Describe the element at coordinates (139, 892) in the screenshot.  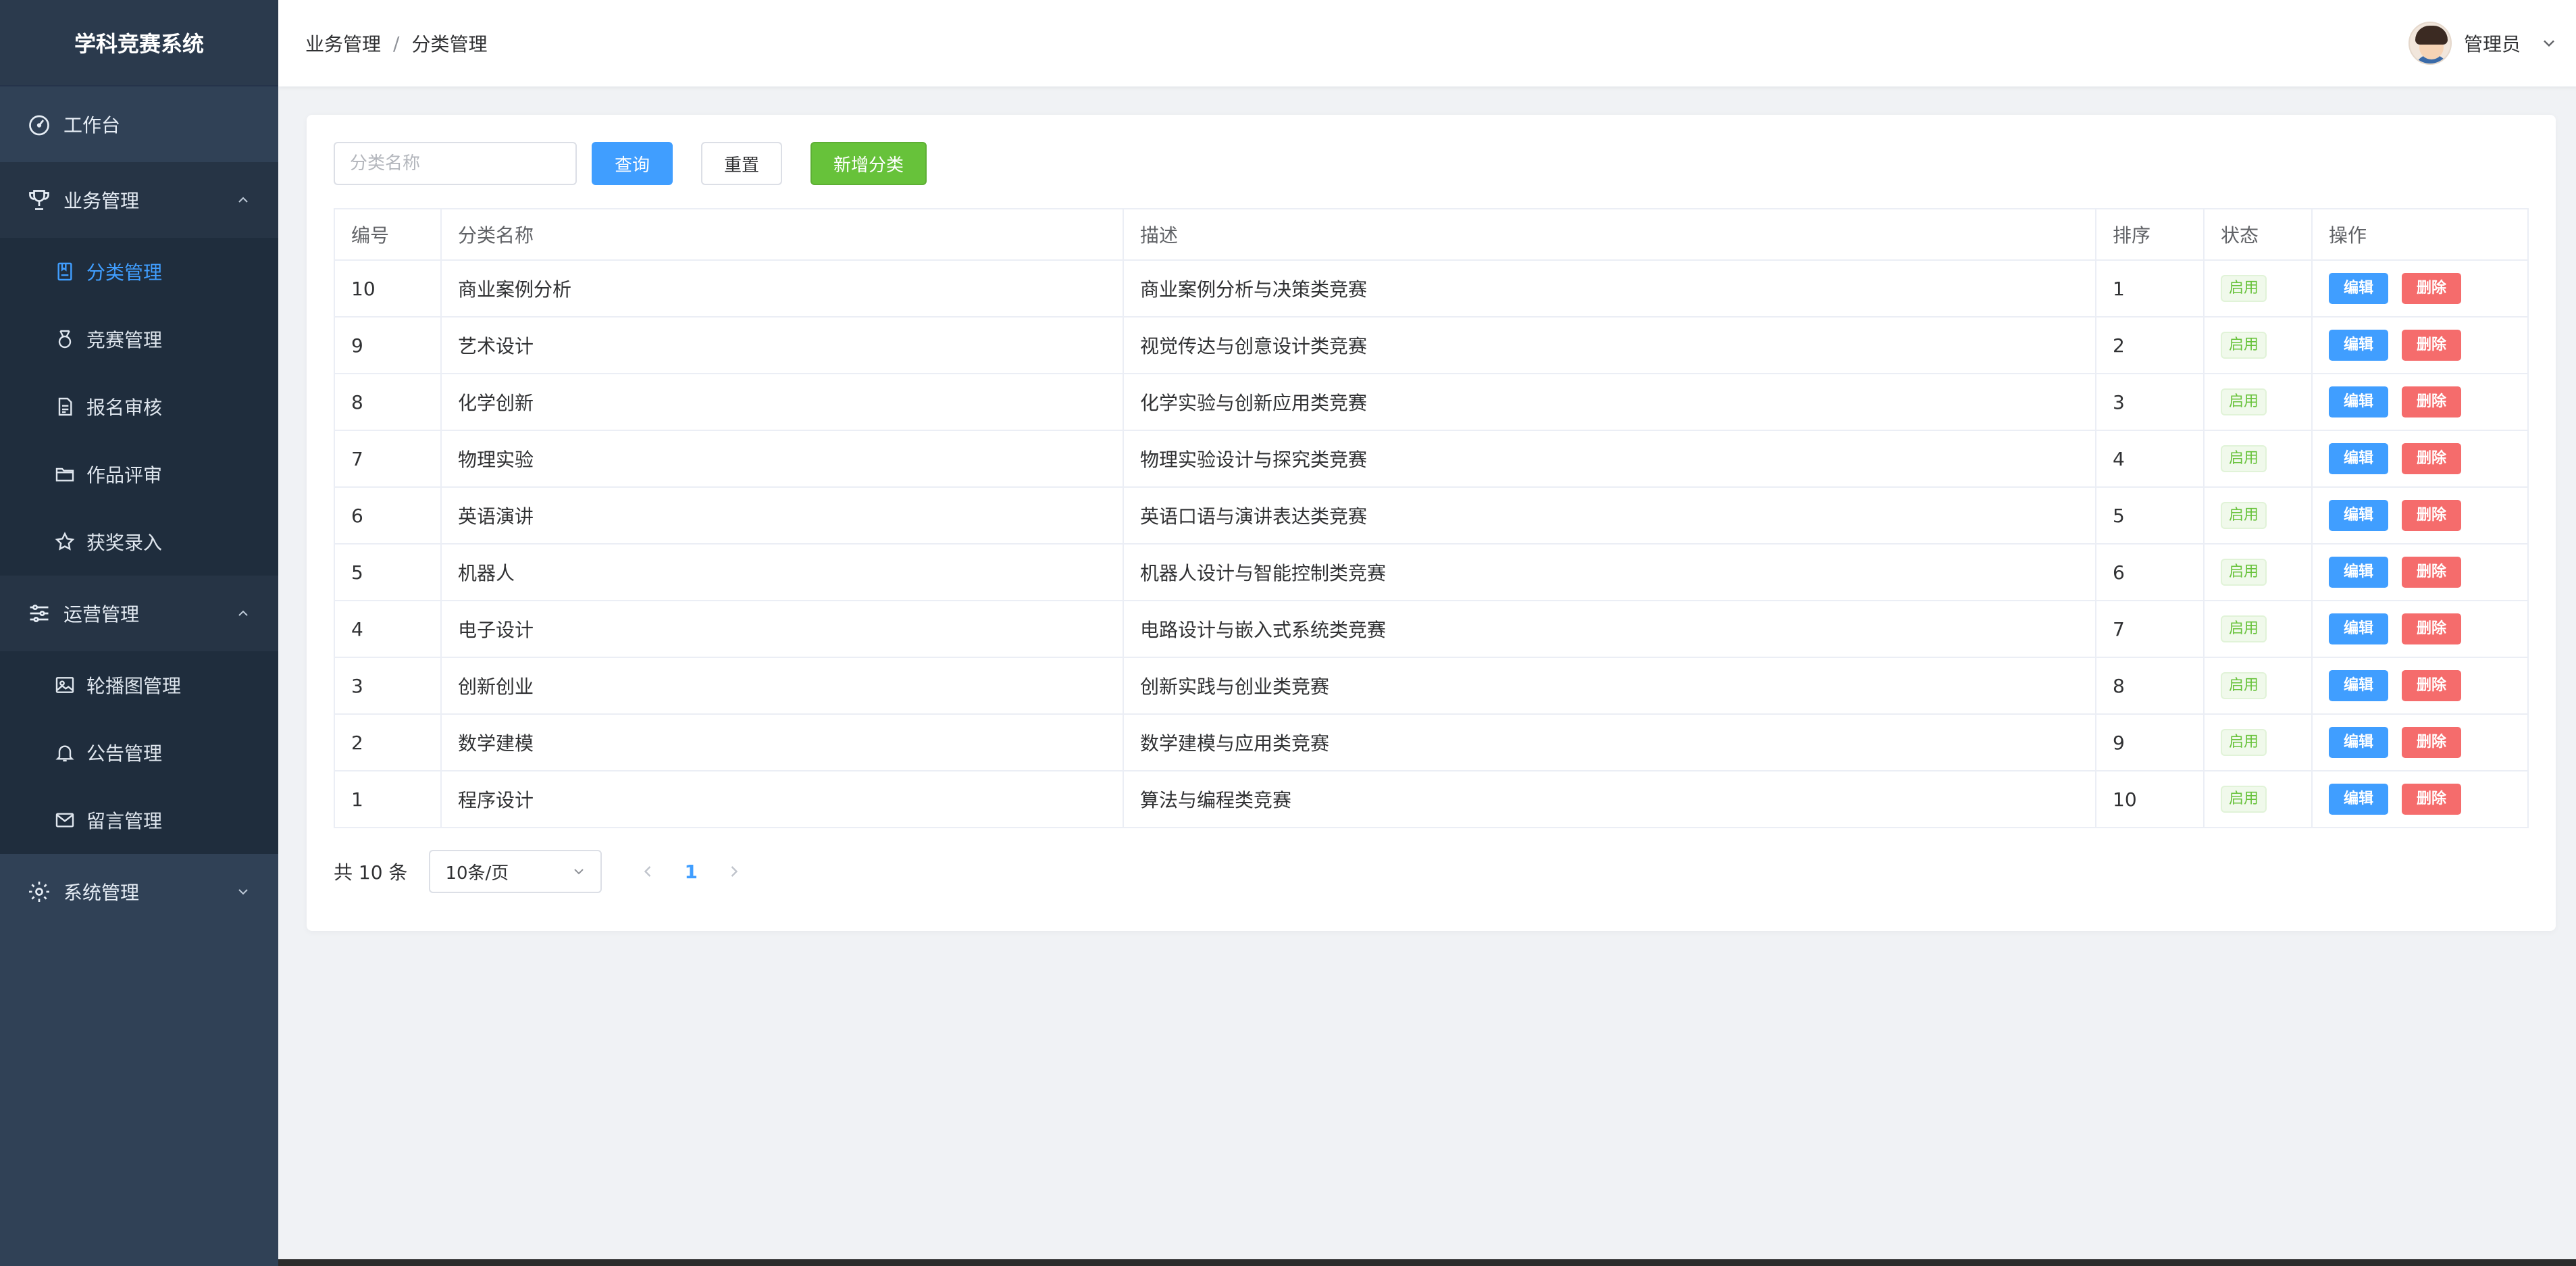
I see `sidebar-group-system: 系统管理` at that location.